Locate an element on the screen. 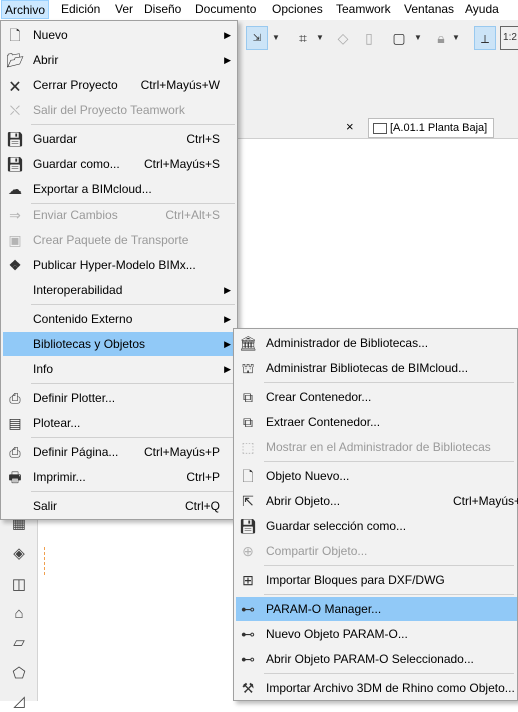  menu-item-cerrar-proyecto: 🗙︎ Cerrar Proyecto Ctrl+Mayús+W is located at coordinates (119, 85).